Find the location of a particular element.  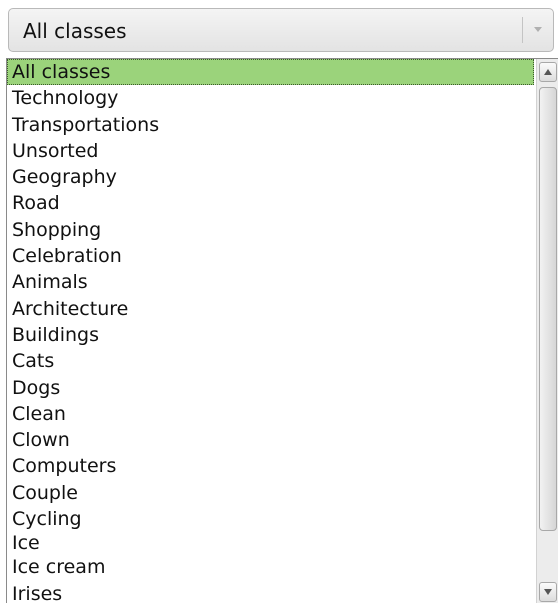

list-item: Cycling is located at coordinates (270, 519).